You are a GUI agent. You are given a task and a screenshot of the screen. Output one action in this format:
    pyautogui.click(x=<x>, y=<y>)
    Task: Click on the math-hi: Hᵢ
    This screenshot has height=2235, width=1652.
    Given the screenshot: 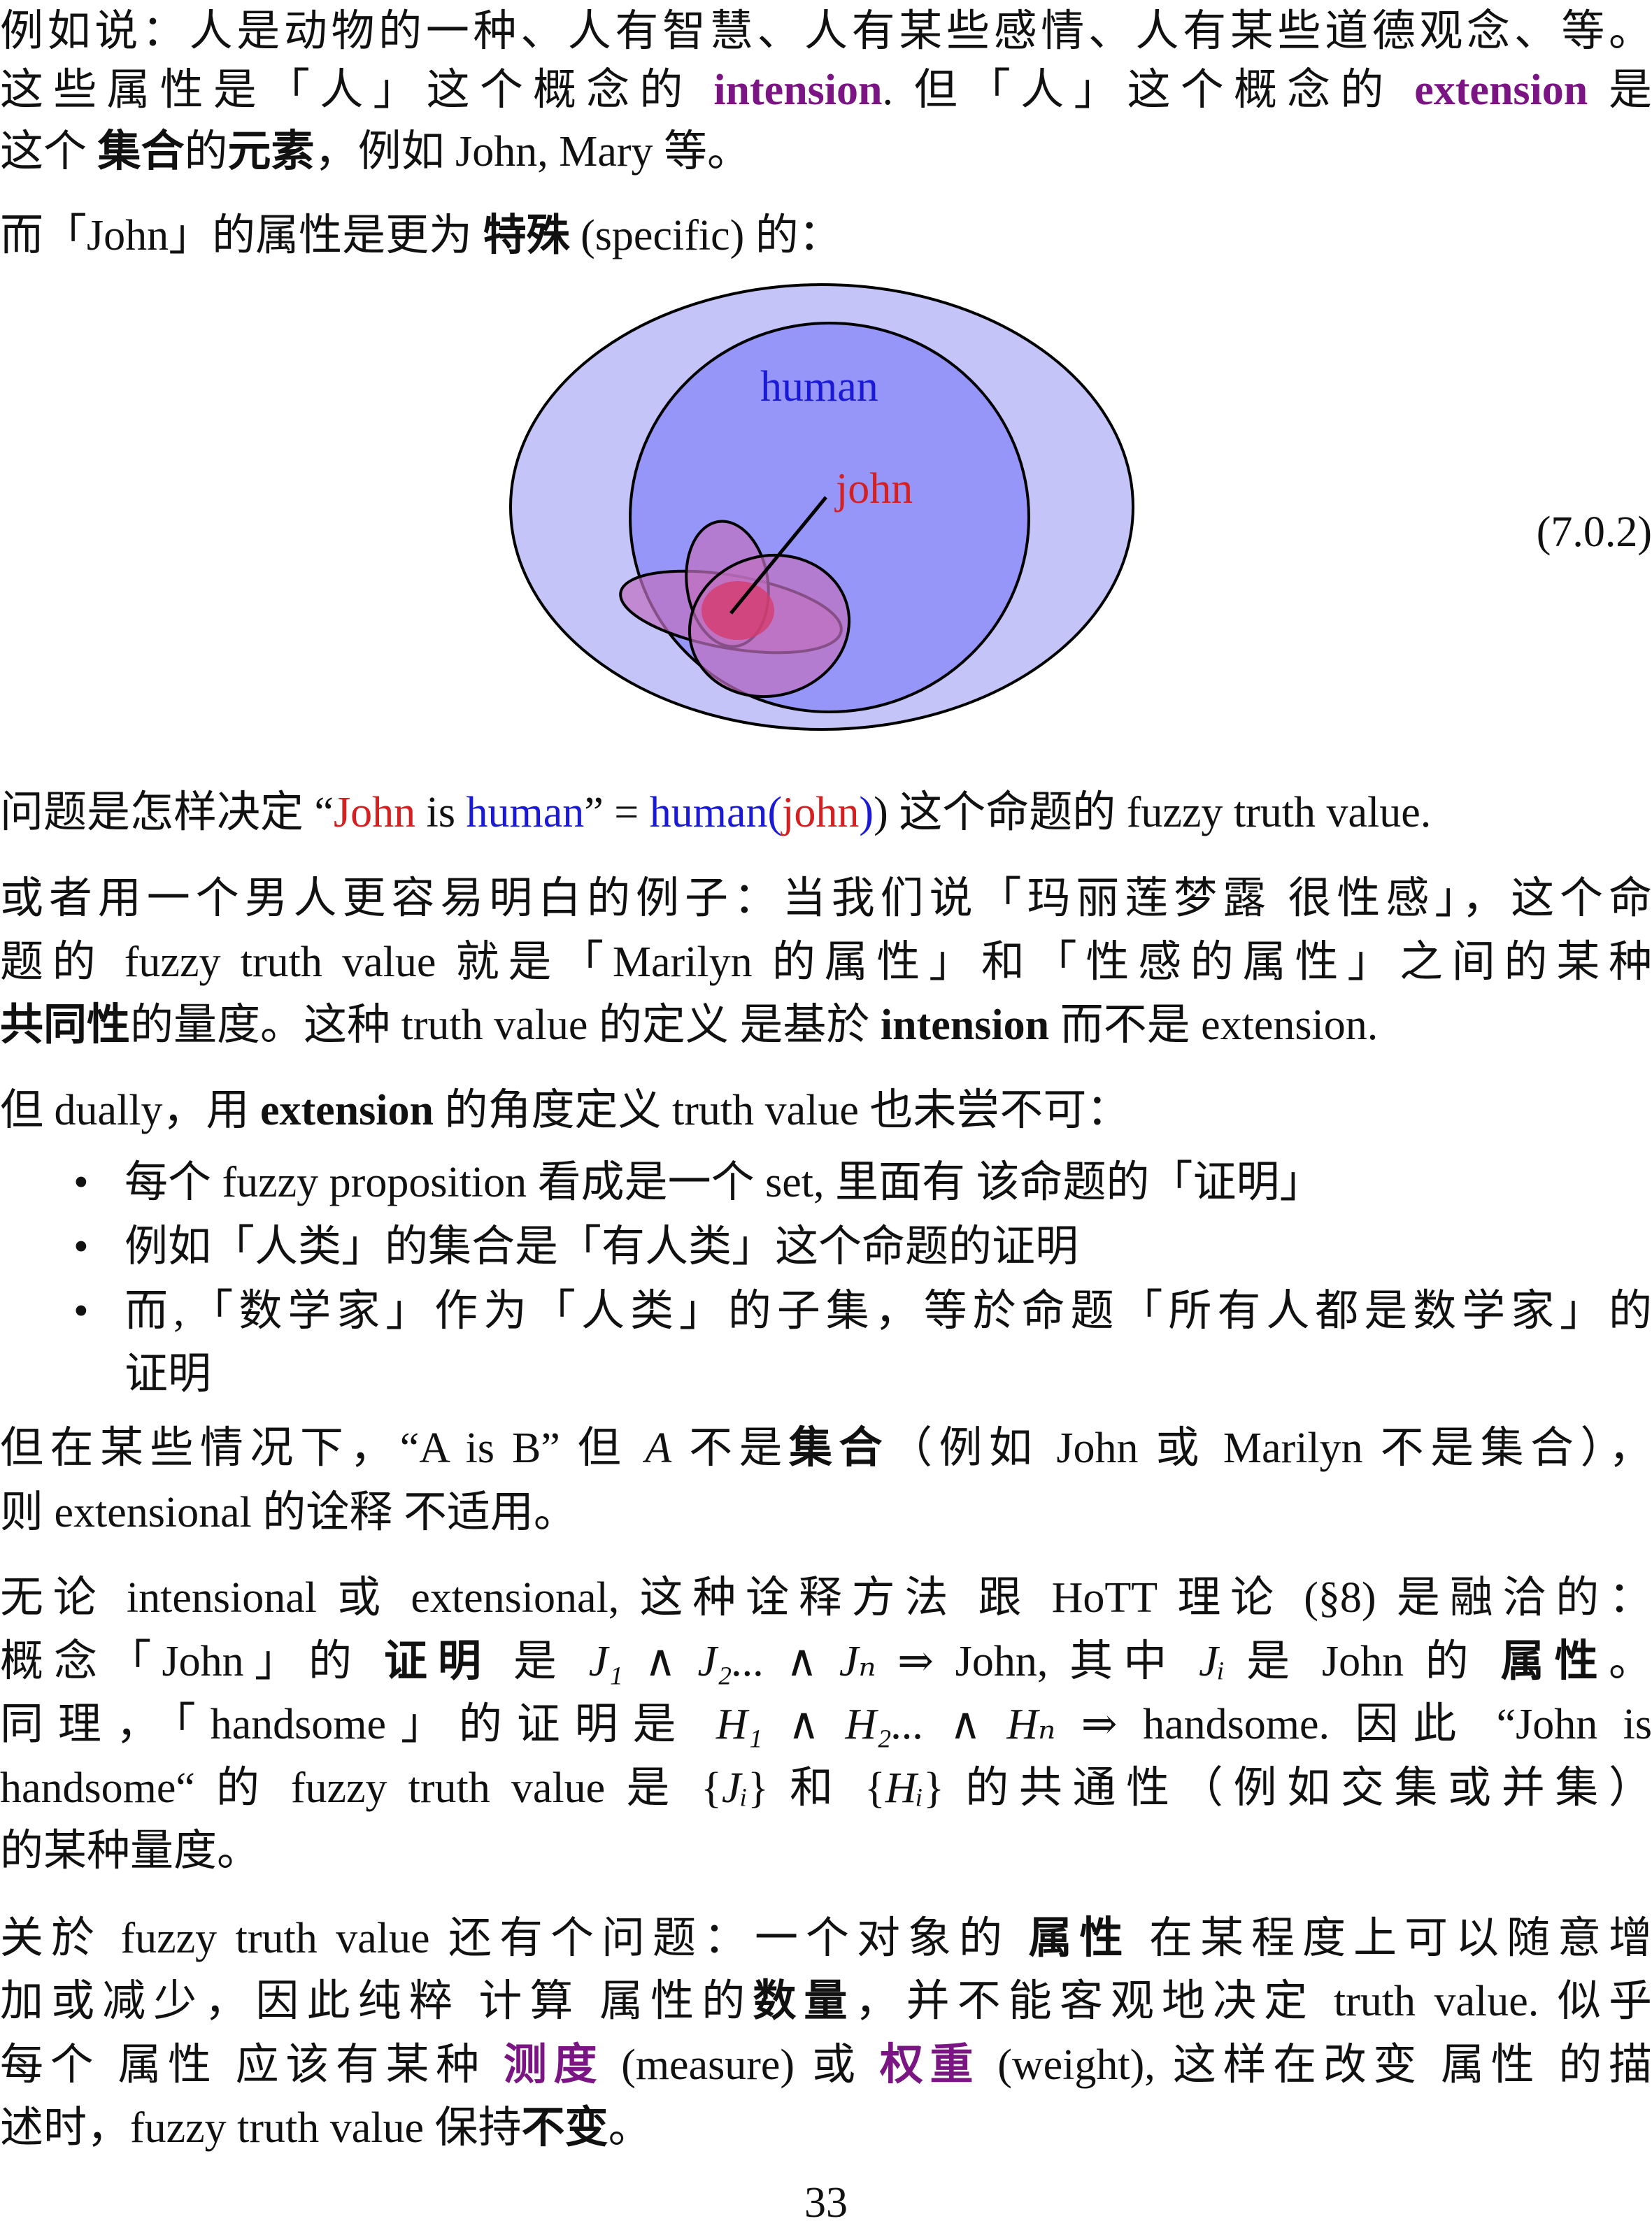 What is the action you would take?
    pyautogui.click(x=904, y=1788)
    